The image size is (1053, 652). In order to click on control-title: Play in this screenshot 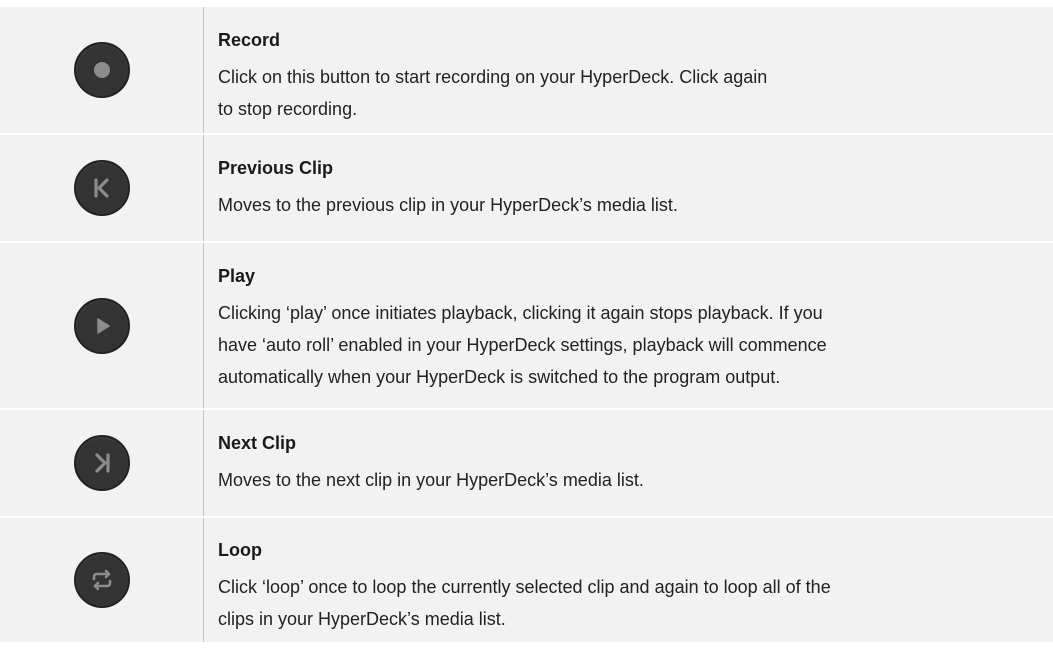, I will do `click(237, 276)`.